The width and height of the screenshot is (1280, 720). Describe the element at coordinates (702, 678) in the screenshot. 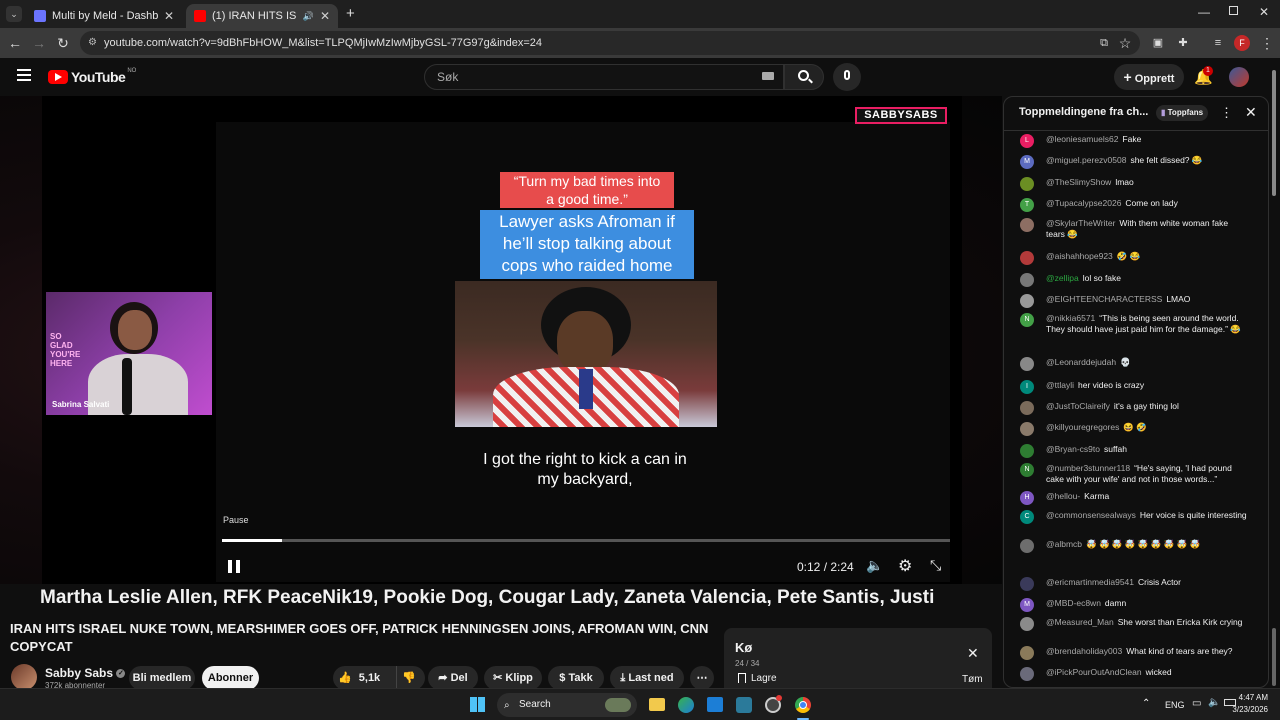

I see `more-actions-button: ⋯` at that location.